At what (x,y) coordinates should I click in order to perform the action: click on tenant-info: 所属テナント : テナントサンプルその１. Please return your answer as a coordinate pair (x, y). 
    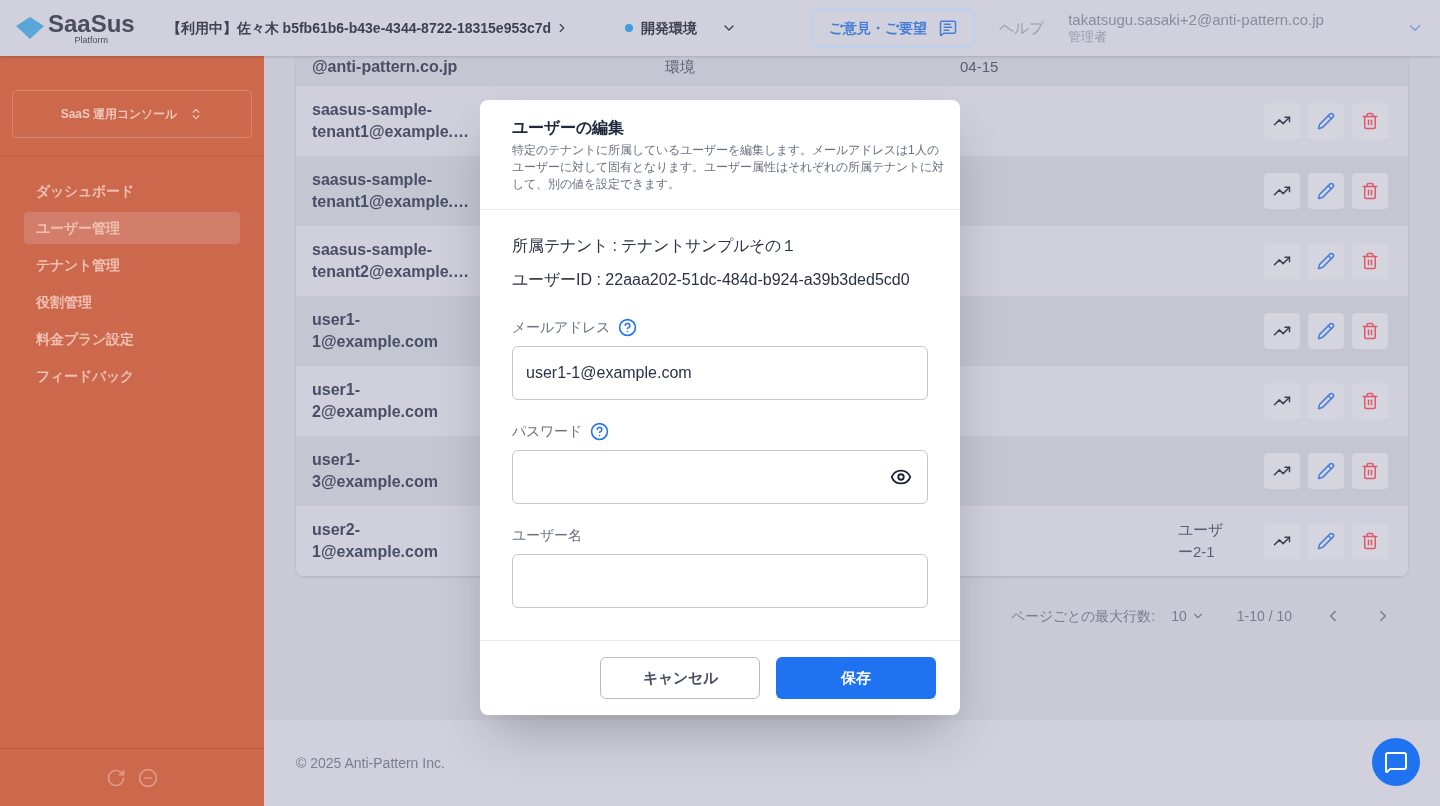
    Looking at the image, I should click on (655, 246).